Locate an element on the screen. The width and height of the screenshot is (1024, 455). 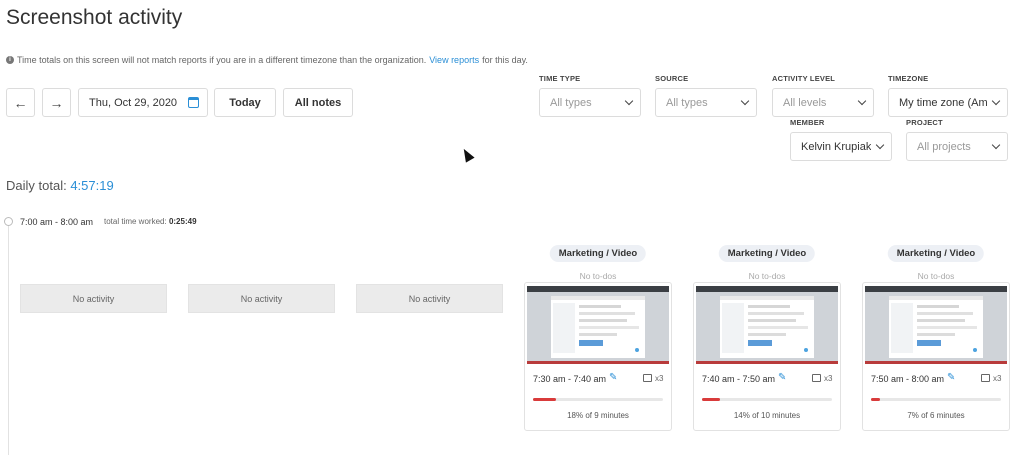
project-value: All projects is located at coordinates (944, 146).